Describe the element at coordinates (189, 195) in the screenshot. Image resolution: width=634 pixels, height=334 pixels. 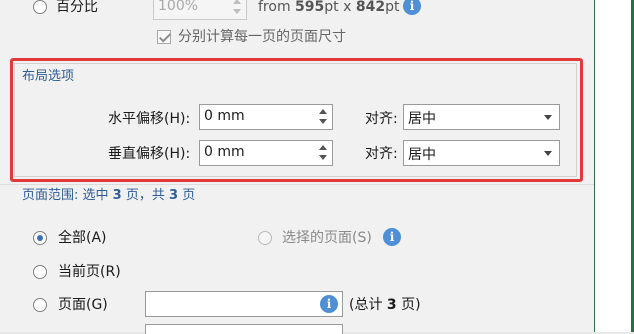
I see `range-suffix: 页` at that location.